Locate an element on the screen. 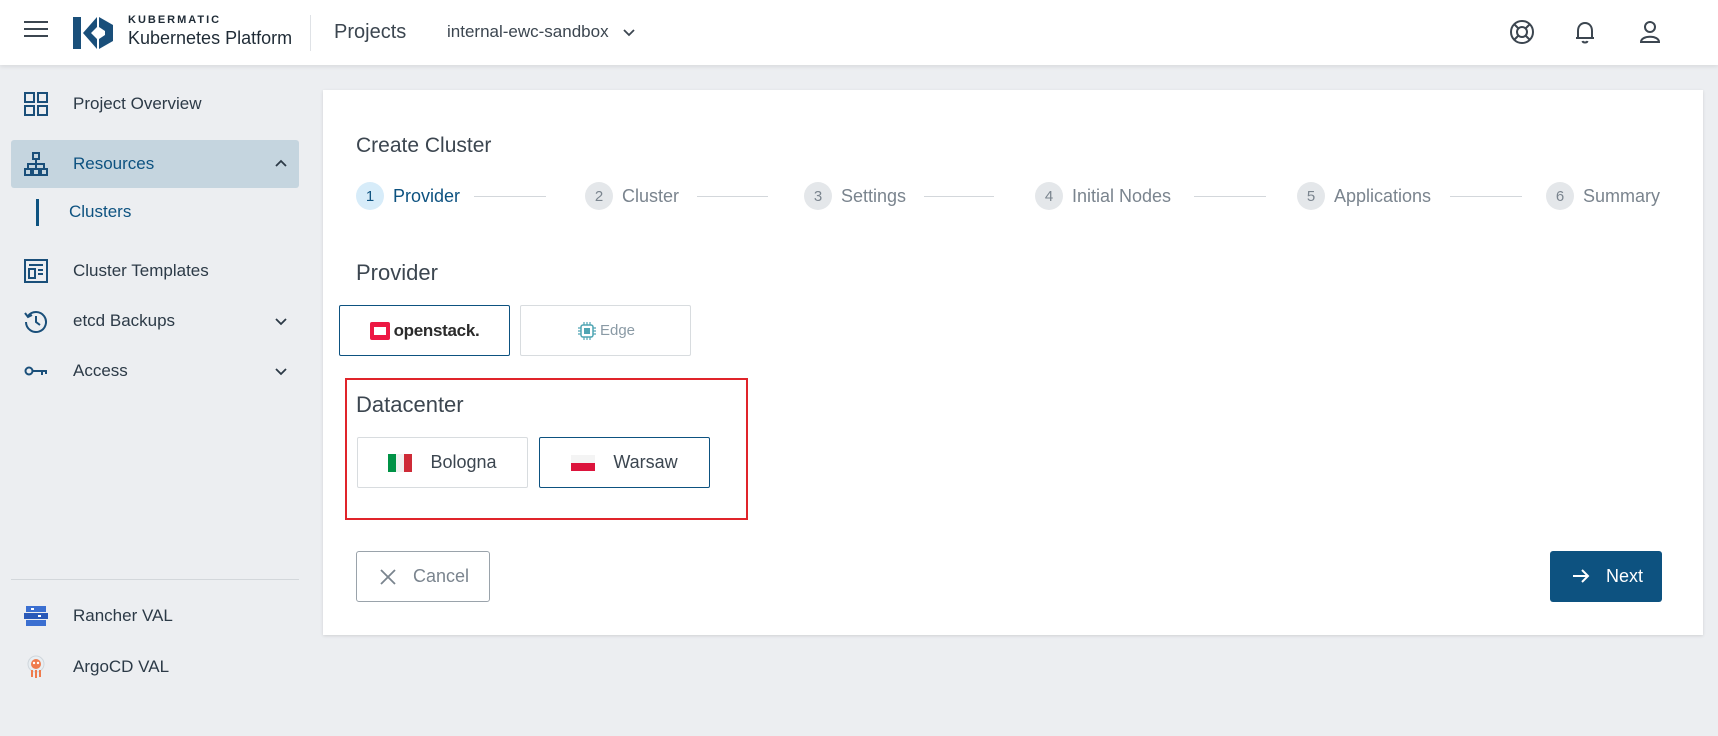 This screenshot has height=736, width=1718. datacenter-warsaw-tile: Warsaw is located at coordinates (624, 462).